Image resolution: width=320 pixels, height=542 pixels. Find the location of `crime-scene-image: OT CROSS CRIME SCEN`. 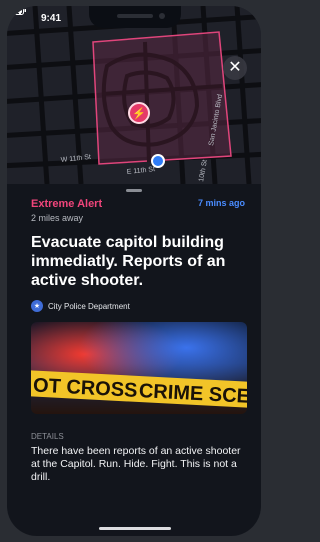

crime-scene-image: OT CROSS CRIME SCEN is located at coordinates (139, 368).